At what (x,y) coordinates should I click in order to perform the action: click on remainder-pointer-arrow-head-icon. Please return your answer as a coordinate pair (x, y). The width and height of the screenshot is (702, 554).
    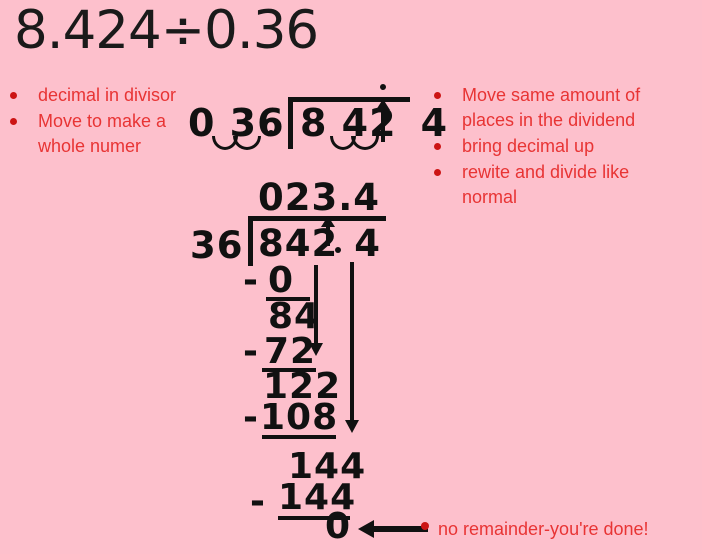
    Looking at the image, I should click on (366, 529).